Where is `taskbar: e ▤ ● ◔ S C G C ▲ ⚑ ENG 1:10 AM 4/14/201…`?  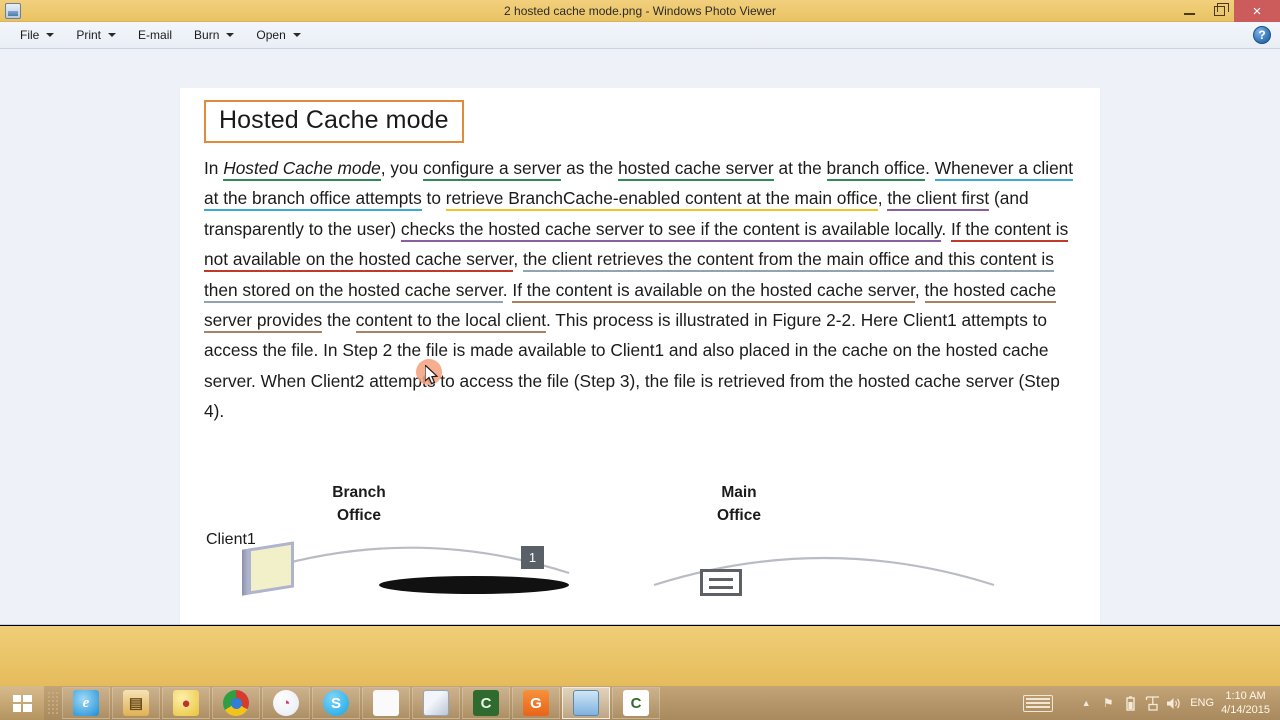 taskbar: e ▤ ● ◔ S C G C ▲ ⚑ ENG 1:10 AM 4/14/201… is located at coordinates (640, 703).